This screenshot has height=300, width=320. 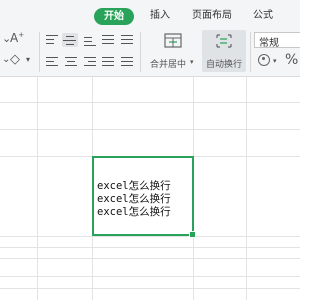 What do you see at coordinates (224, 65) in the screenshot?
I see `wrap-text-label: 自动换行` at bounding box center [224, 65].